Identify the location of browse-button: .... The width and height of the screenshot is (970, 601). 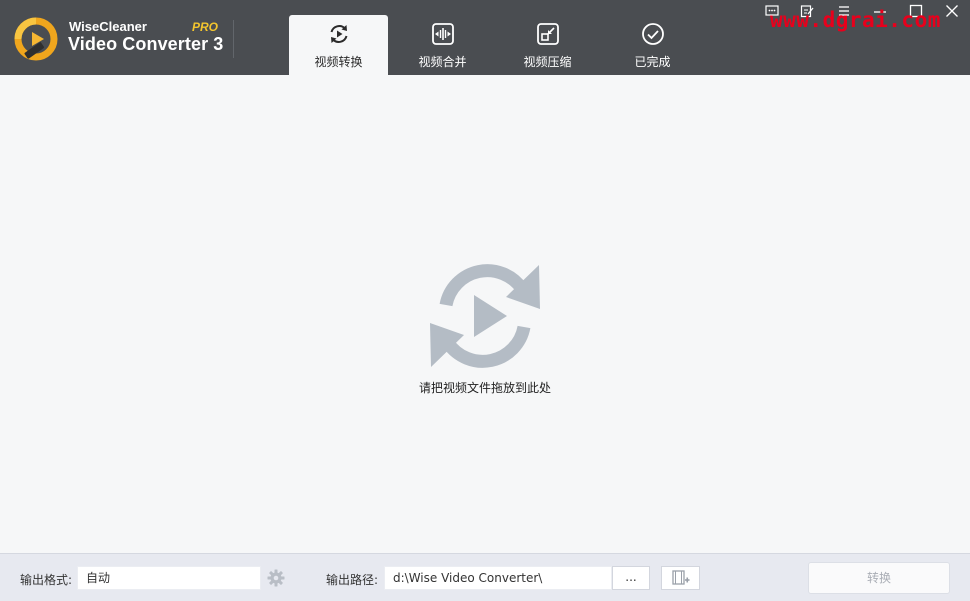
(631, 578).